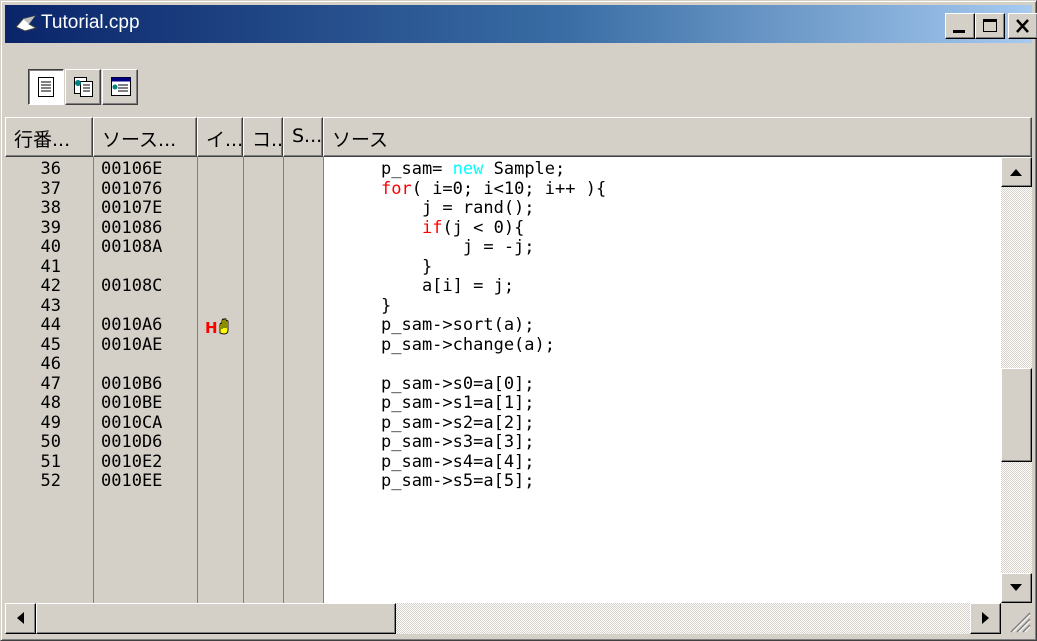 The image size is (1037, 641). What do you see at coordinates (132, 403) in the screenshot?
I see `source-address: 0010BE` at bounding box center [132, 403].